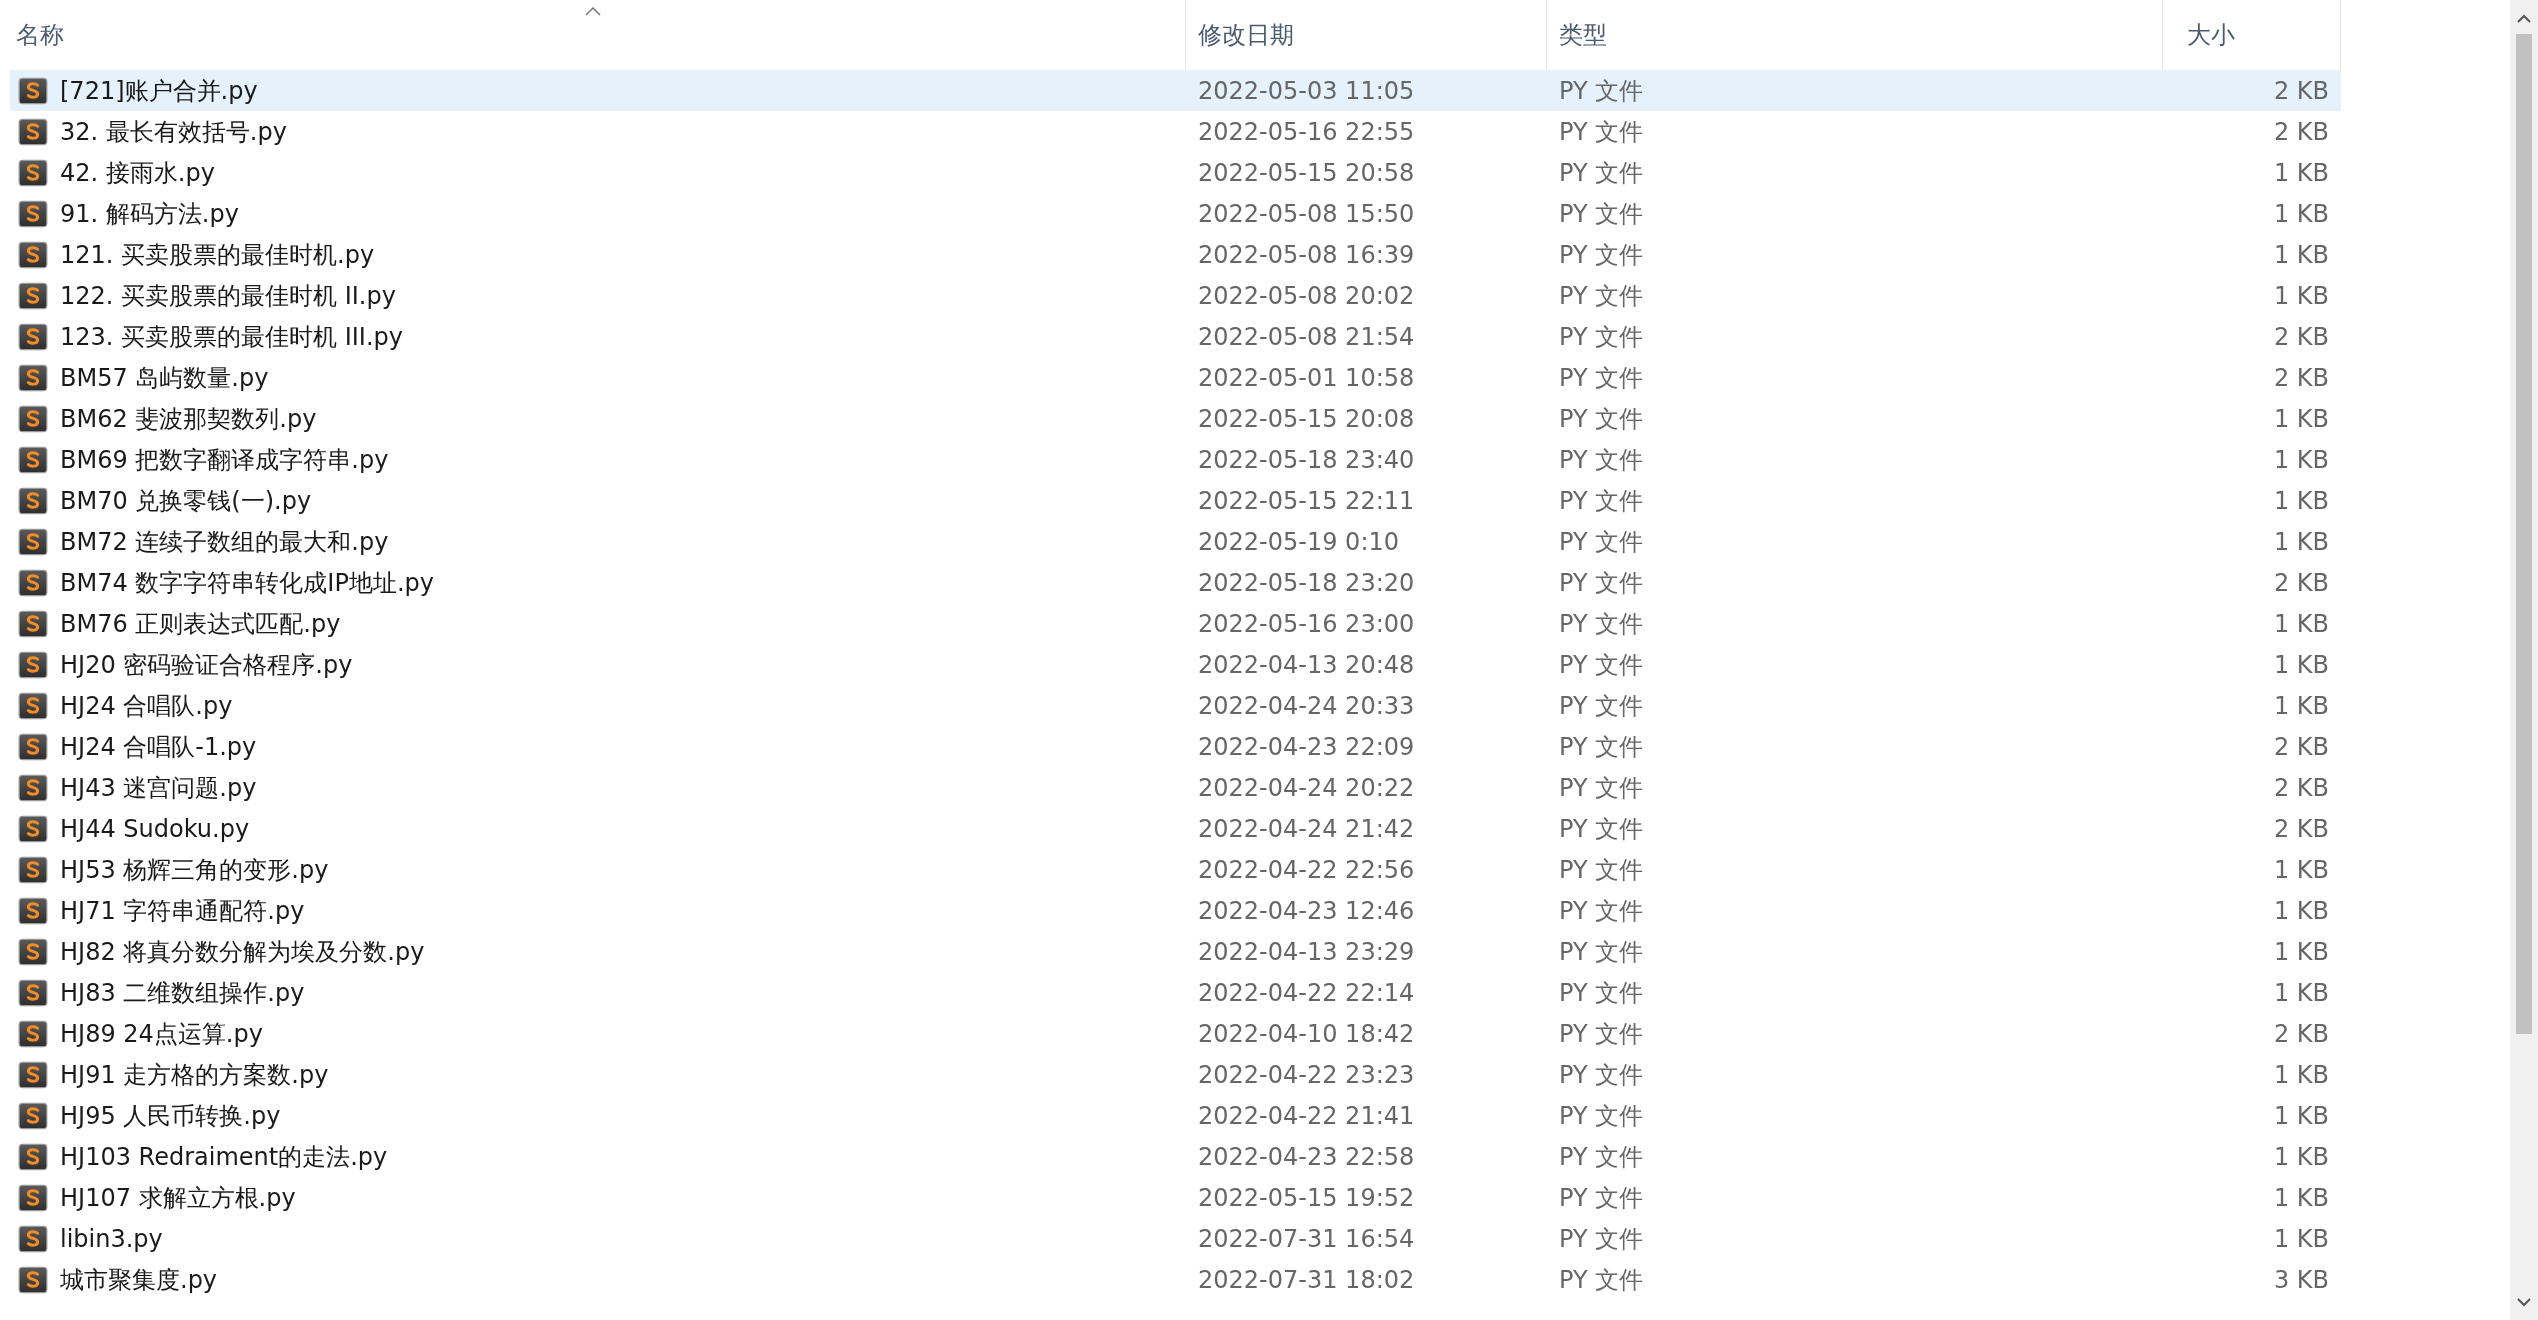 This screenshot has height=1320, width=2538. What do you see at coordinates (139, 1280) in the screenshot?
I see `file-name: 城市聚集度.py` at bounding box center [139, 1280].